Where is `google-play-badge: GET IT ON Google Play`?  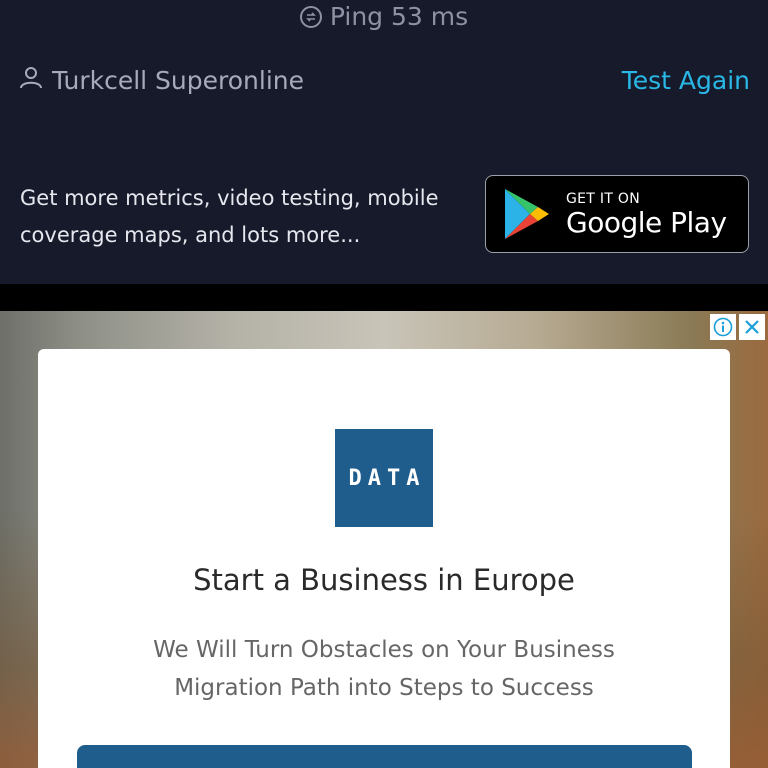
google-play-badge: GET IT ON Google Play is located at coordinates (617, 214).